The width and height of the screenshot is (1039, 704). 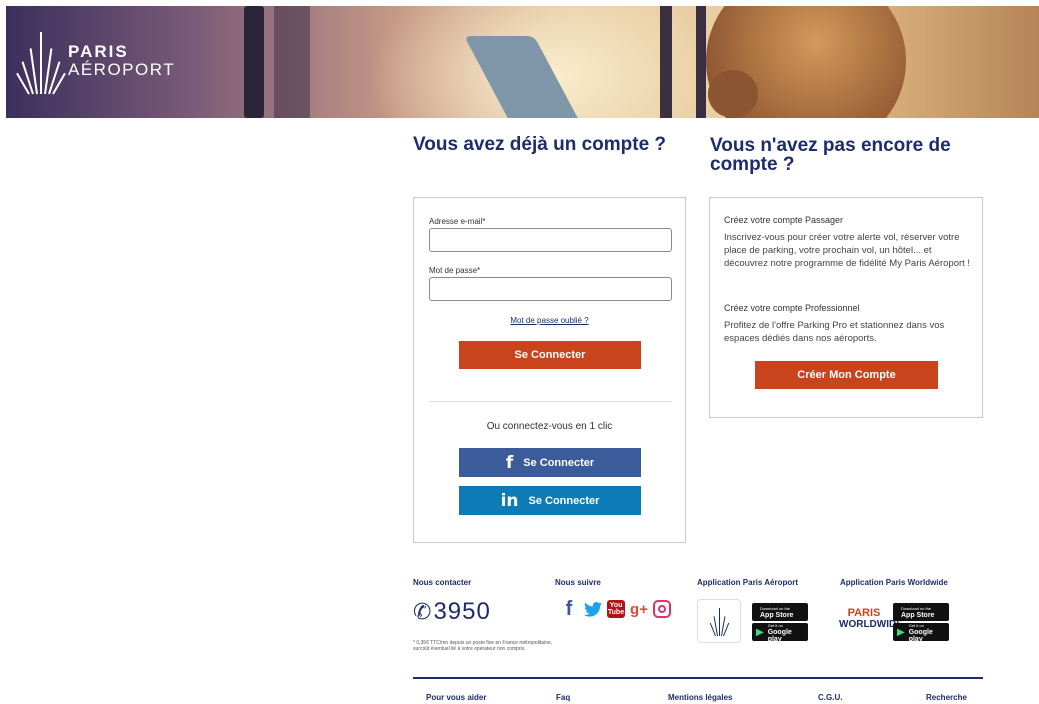 I want to click on pa-google-play-small: Get it on, so click(x=775, y=625).